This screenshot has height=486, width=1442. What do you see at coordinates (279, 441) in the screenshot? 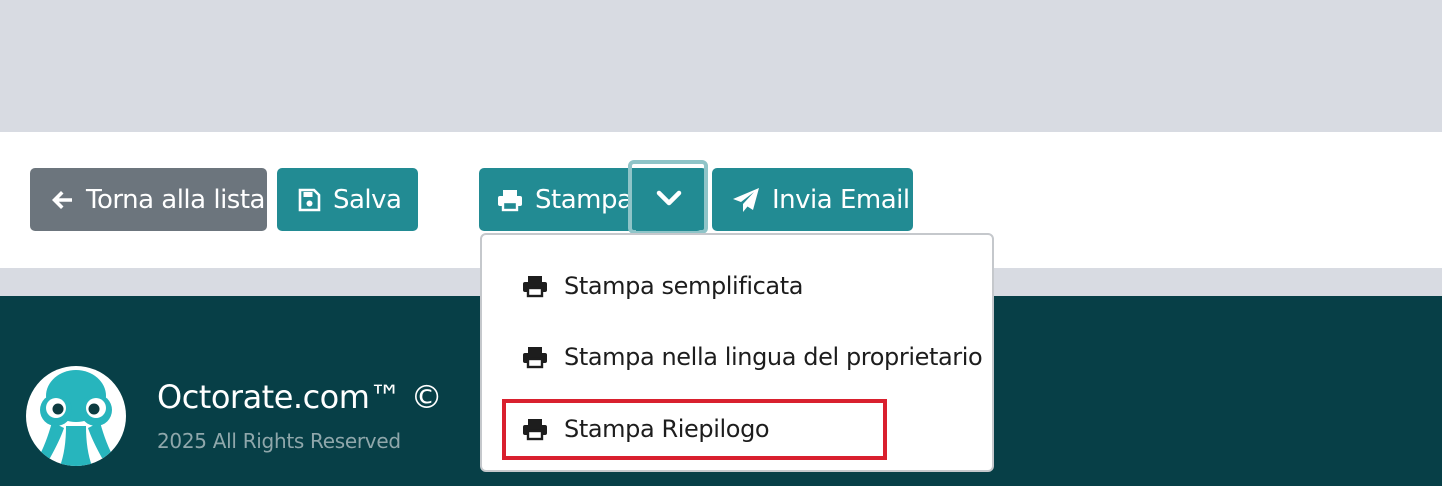
I see `footer-copyright: 2025 All Rights Reserved` at bounding box center [279, 441].